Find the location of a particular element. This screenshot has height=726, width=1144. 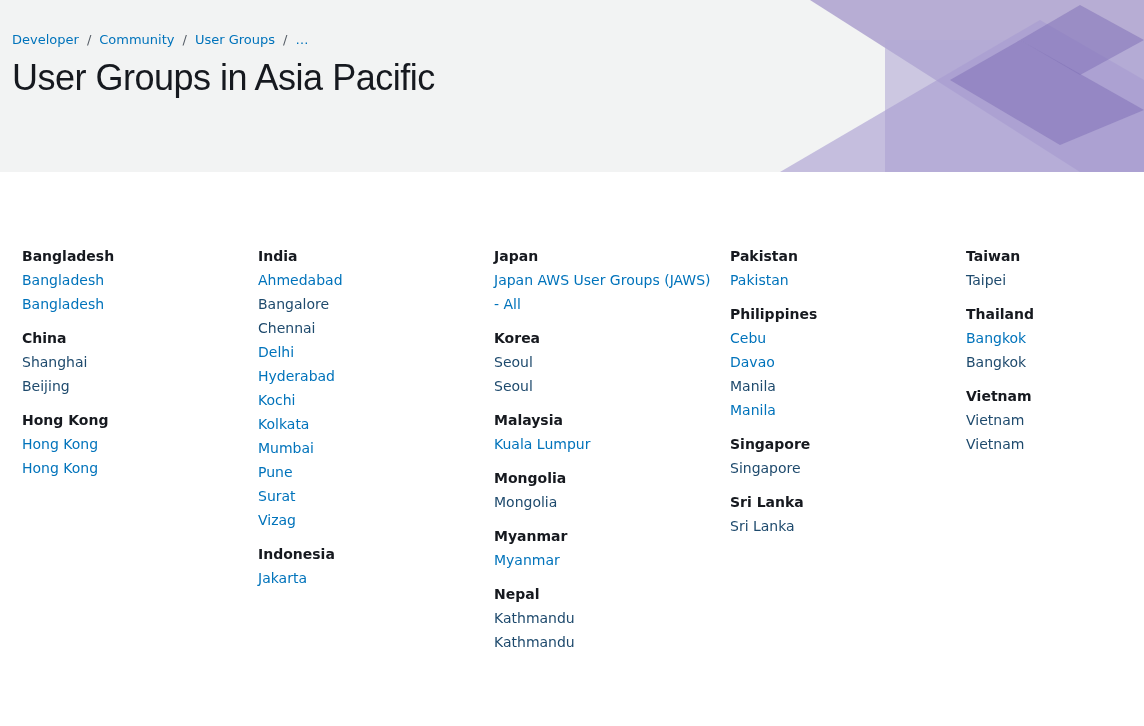

city-link: Chennai is located at coordinates (376, 328).